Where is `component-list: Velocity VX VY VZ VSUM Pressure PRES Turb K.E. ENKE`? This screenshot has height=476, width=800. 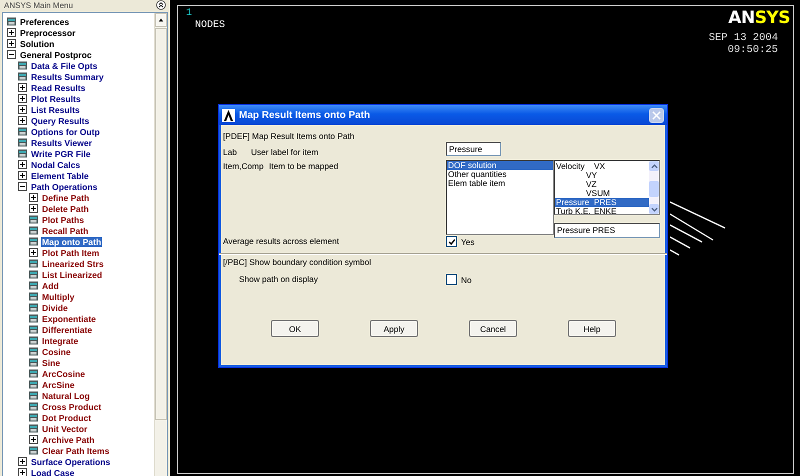
component-list: Velocity VX VY VZ VSUM Pressure PRES Turb K.E. ENKE is located at coordinates (607, 187).